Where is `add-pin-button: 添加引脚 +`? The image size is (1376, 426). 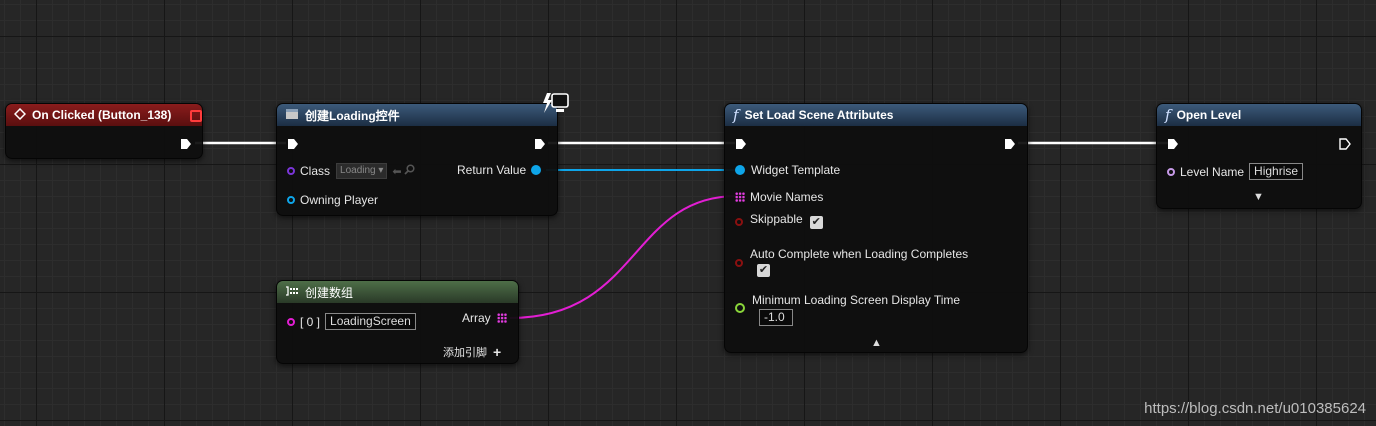
add-pin-button: 添加引脚 + is located at coordinates (472, 352).